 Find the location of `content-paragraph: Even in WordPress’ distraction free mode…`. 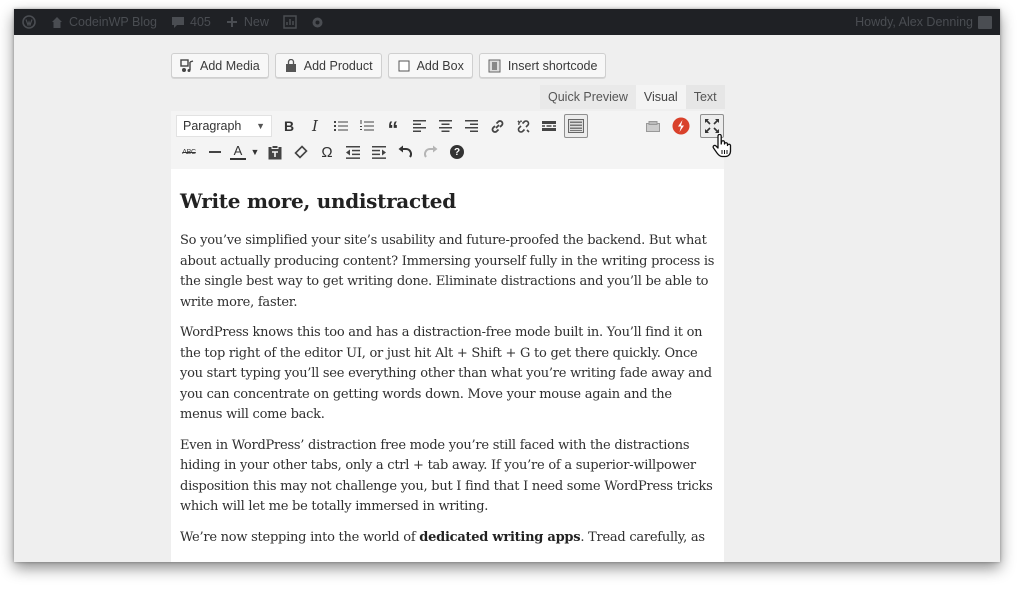

content-paragraph: Even in WordPress’ distraction free mode… is located at coordinates (446, 476).